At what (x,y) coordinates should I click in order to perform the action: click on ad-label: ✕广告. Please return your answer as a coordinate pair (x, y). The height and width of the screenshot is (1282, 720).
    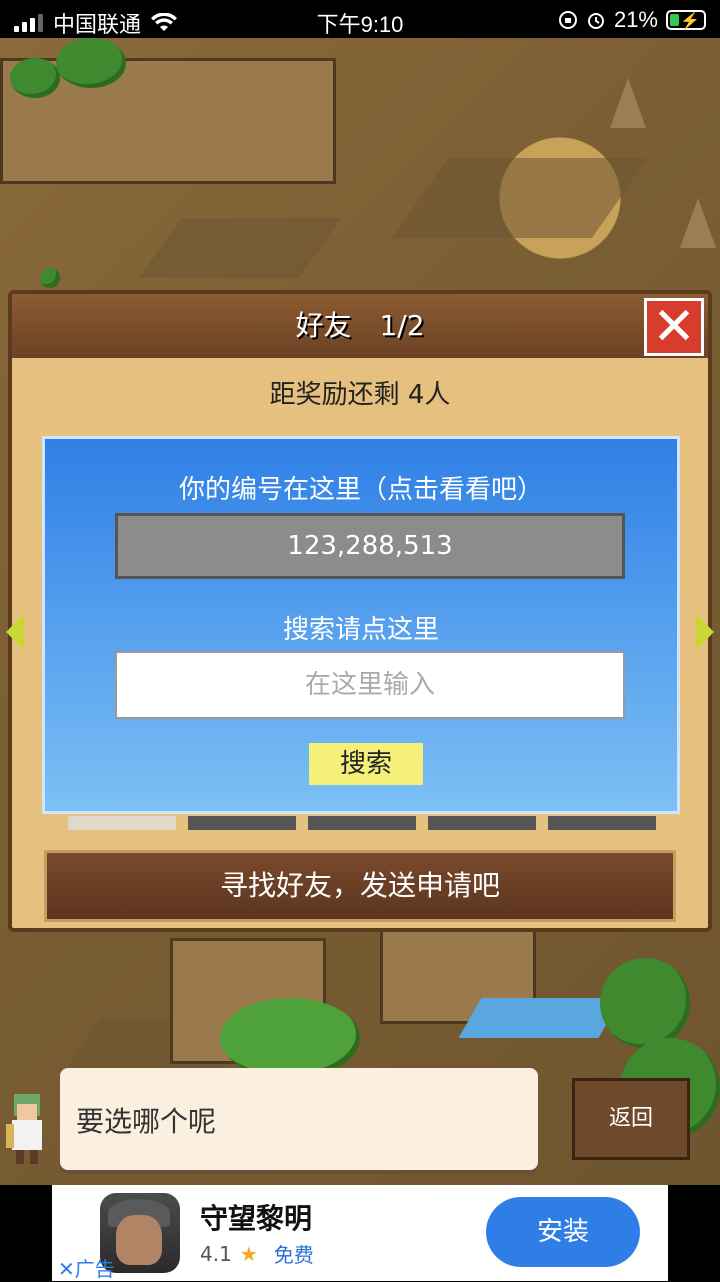
    Looking at the image, I should click on (86, 1267).